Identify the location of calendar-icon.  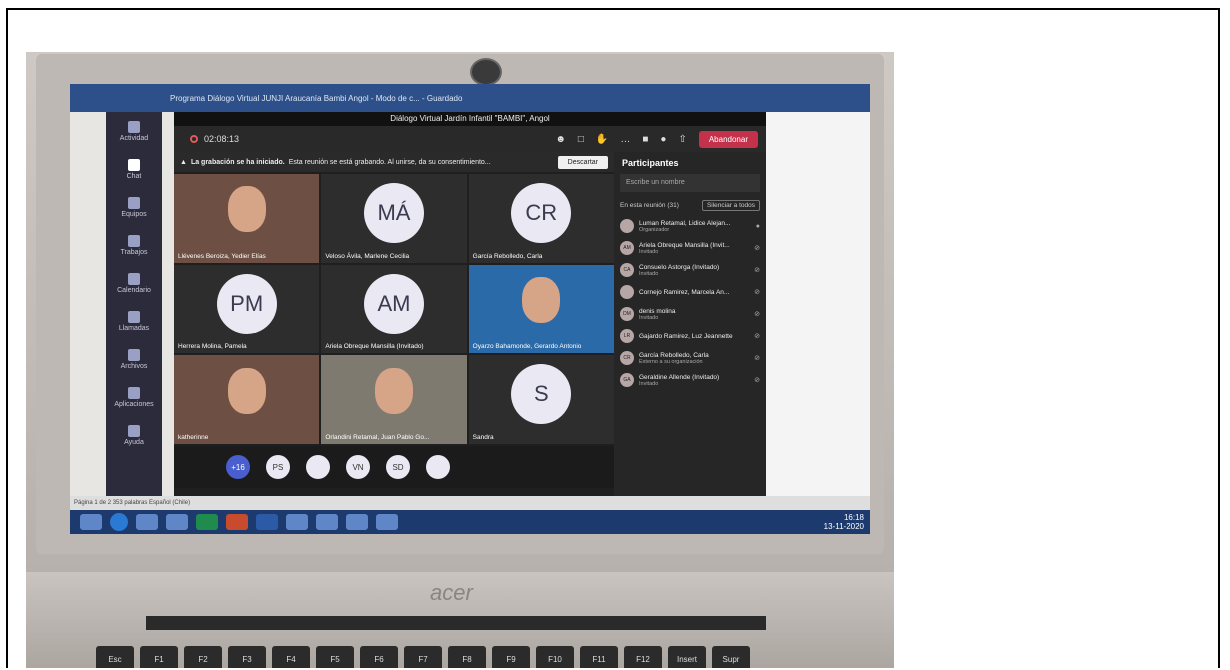
(134, 278).